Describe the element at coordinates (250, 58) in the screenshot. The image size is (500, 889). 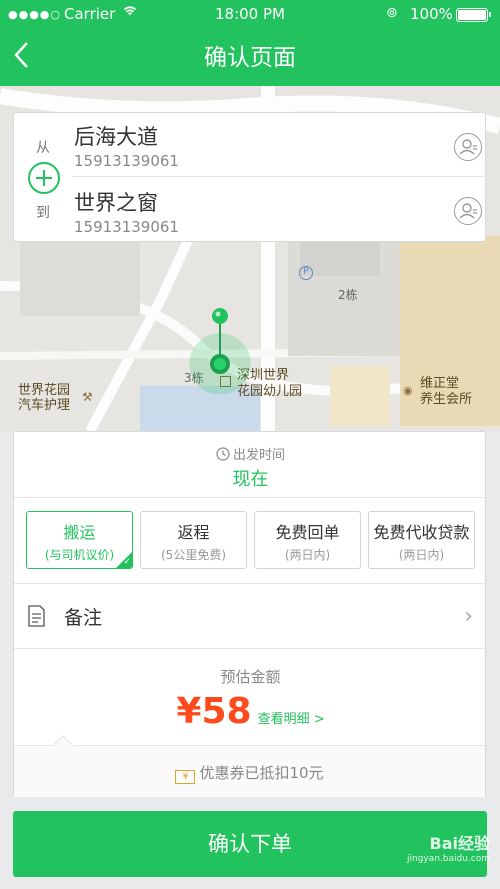
I see `page-title: 确认页面` at that location.